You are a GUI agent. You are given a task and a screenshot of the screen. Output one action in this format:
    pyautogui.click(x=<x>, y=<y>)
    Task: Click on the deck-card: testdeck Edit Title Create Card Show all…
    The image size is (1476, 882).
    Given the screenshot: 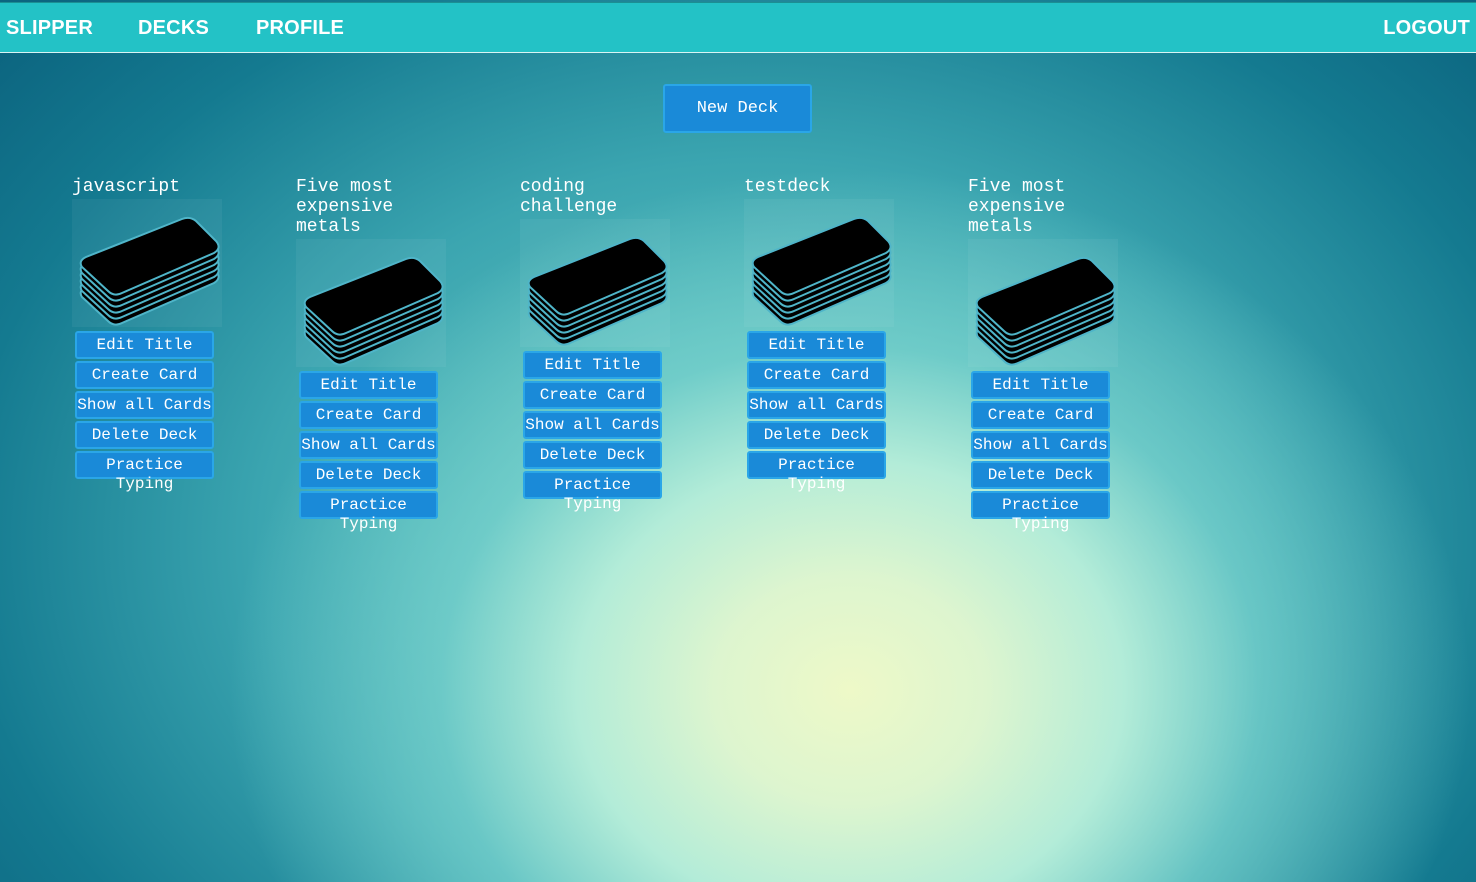 What is the action you would take?
    pyautogui.click(x=819, y=335)
    